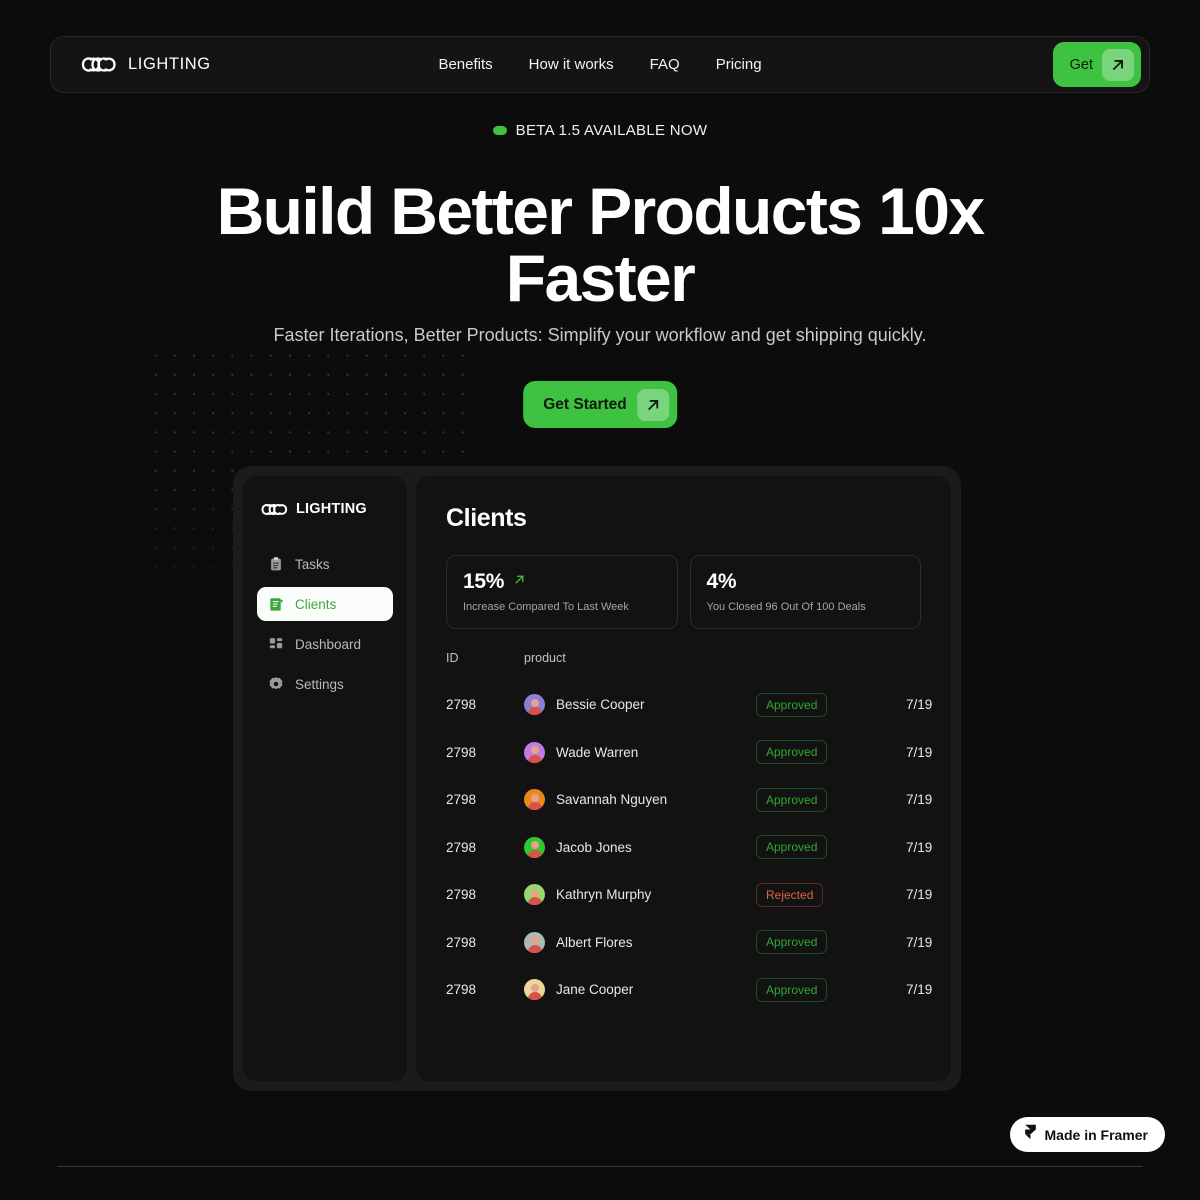 The height and width of the screenshot is (1200, 1200). I want to click on beta-badge: BETA 1.5 AVAILABLE NOW, so click(600, 130).